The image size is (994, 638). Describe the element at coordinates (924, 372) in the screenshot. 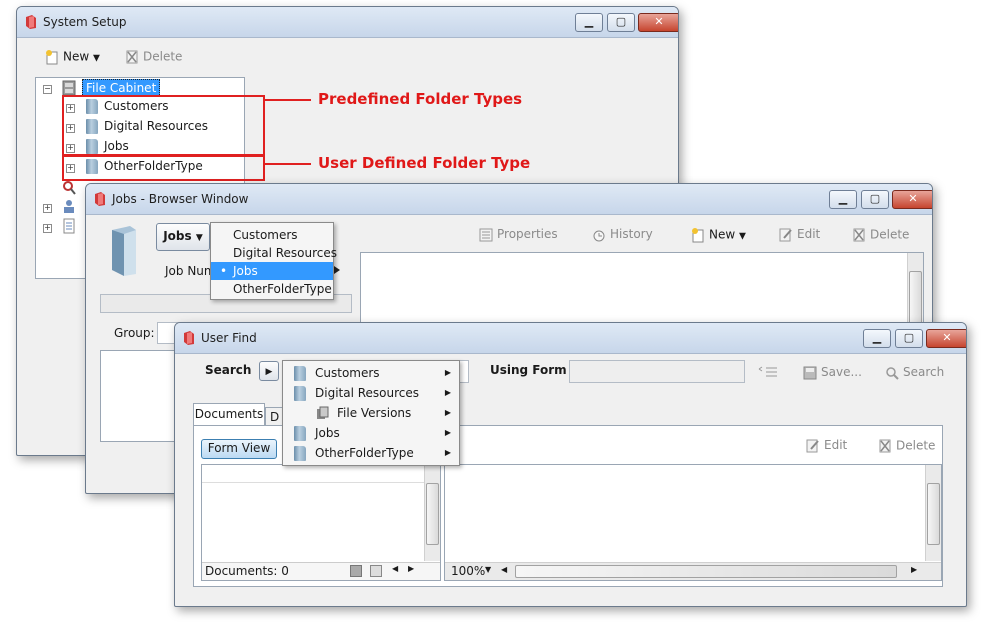

I see `search-button-label: Search` at that location.